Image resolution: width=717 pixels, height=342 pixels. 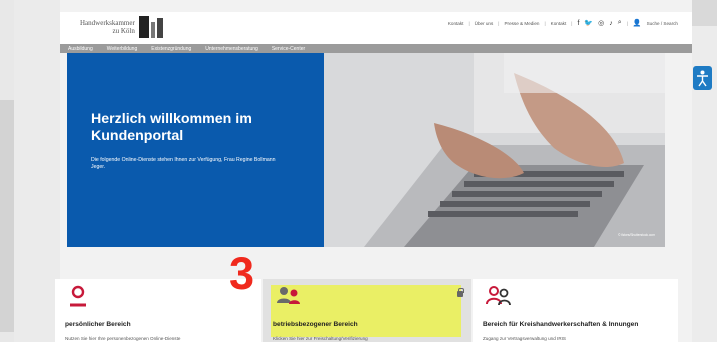 I want to click on logo-text: Handwerkskammer zu Köln, so click(x=107, y=27).